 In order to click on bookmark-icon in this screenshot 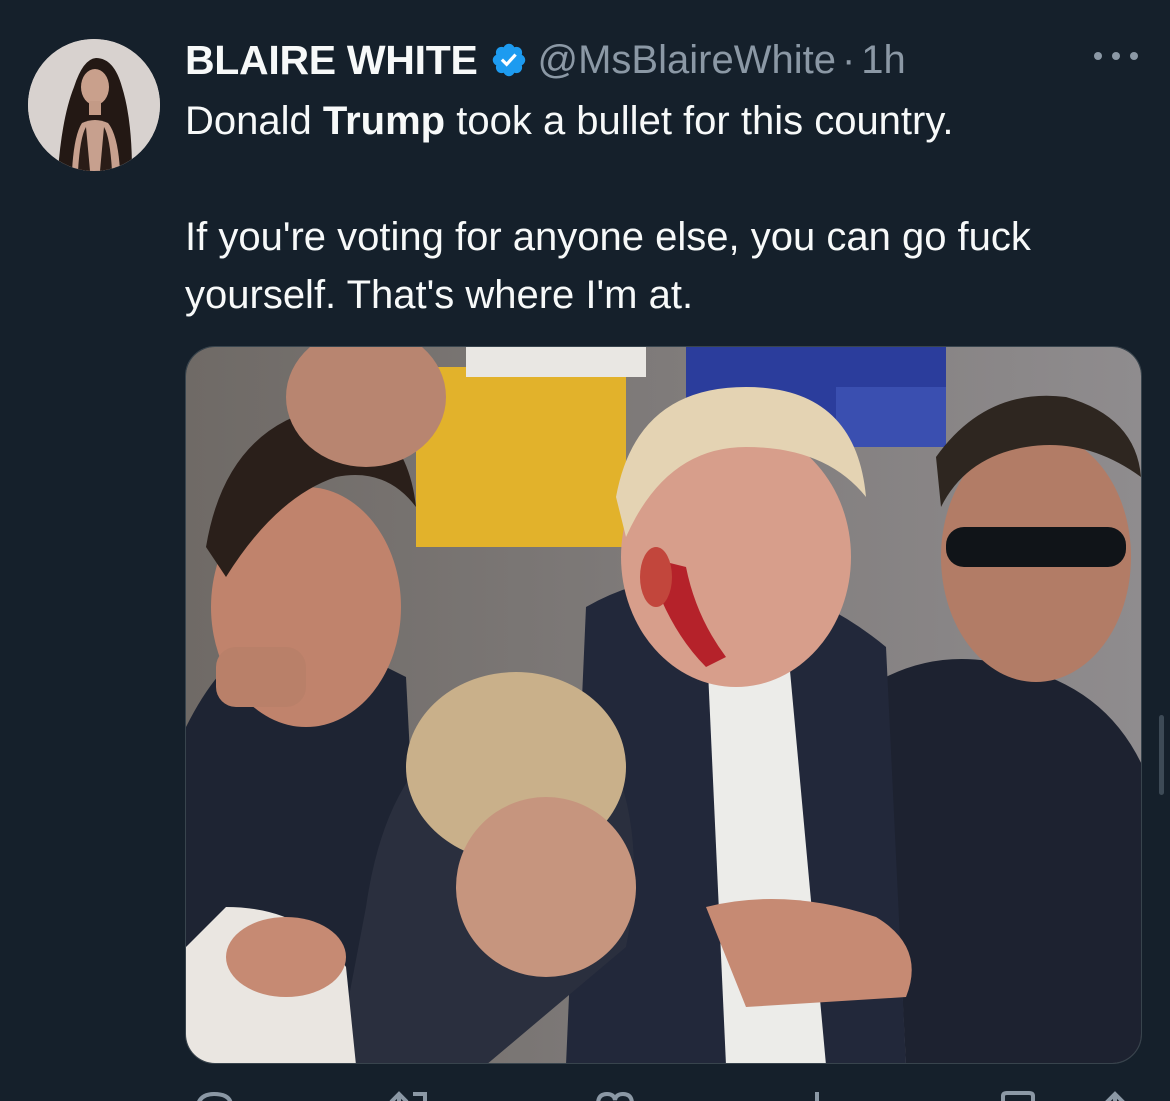, I will do `click(1018, 1094)`.